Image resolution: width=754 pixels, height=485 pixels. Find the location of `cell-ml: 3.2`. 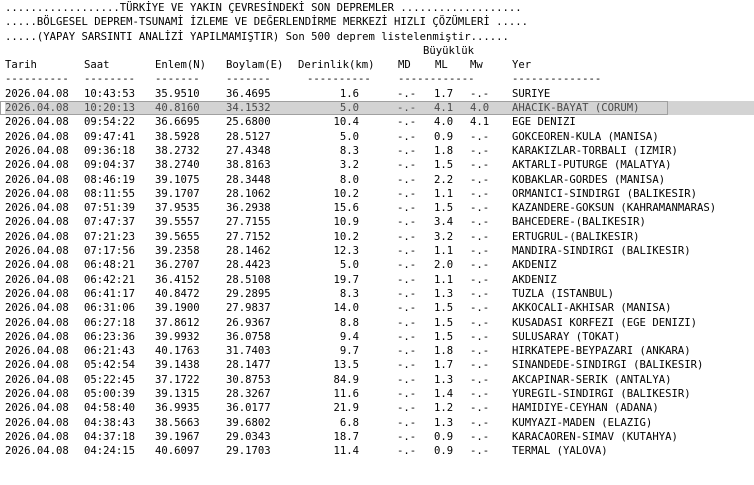

cell-ml: 3.2 is located at coordinates (444, 236).